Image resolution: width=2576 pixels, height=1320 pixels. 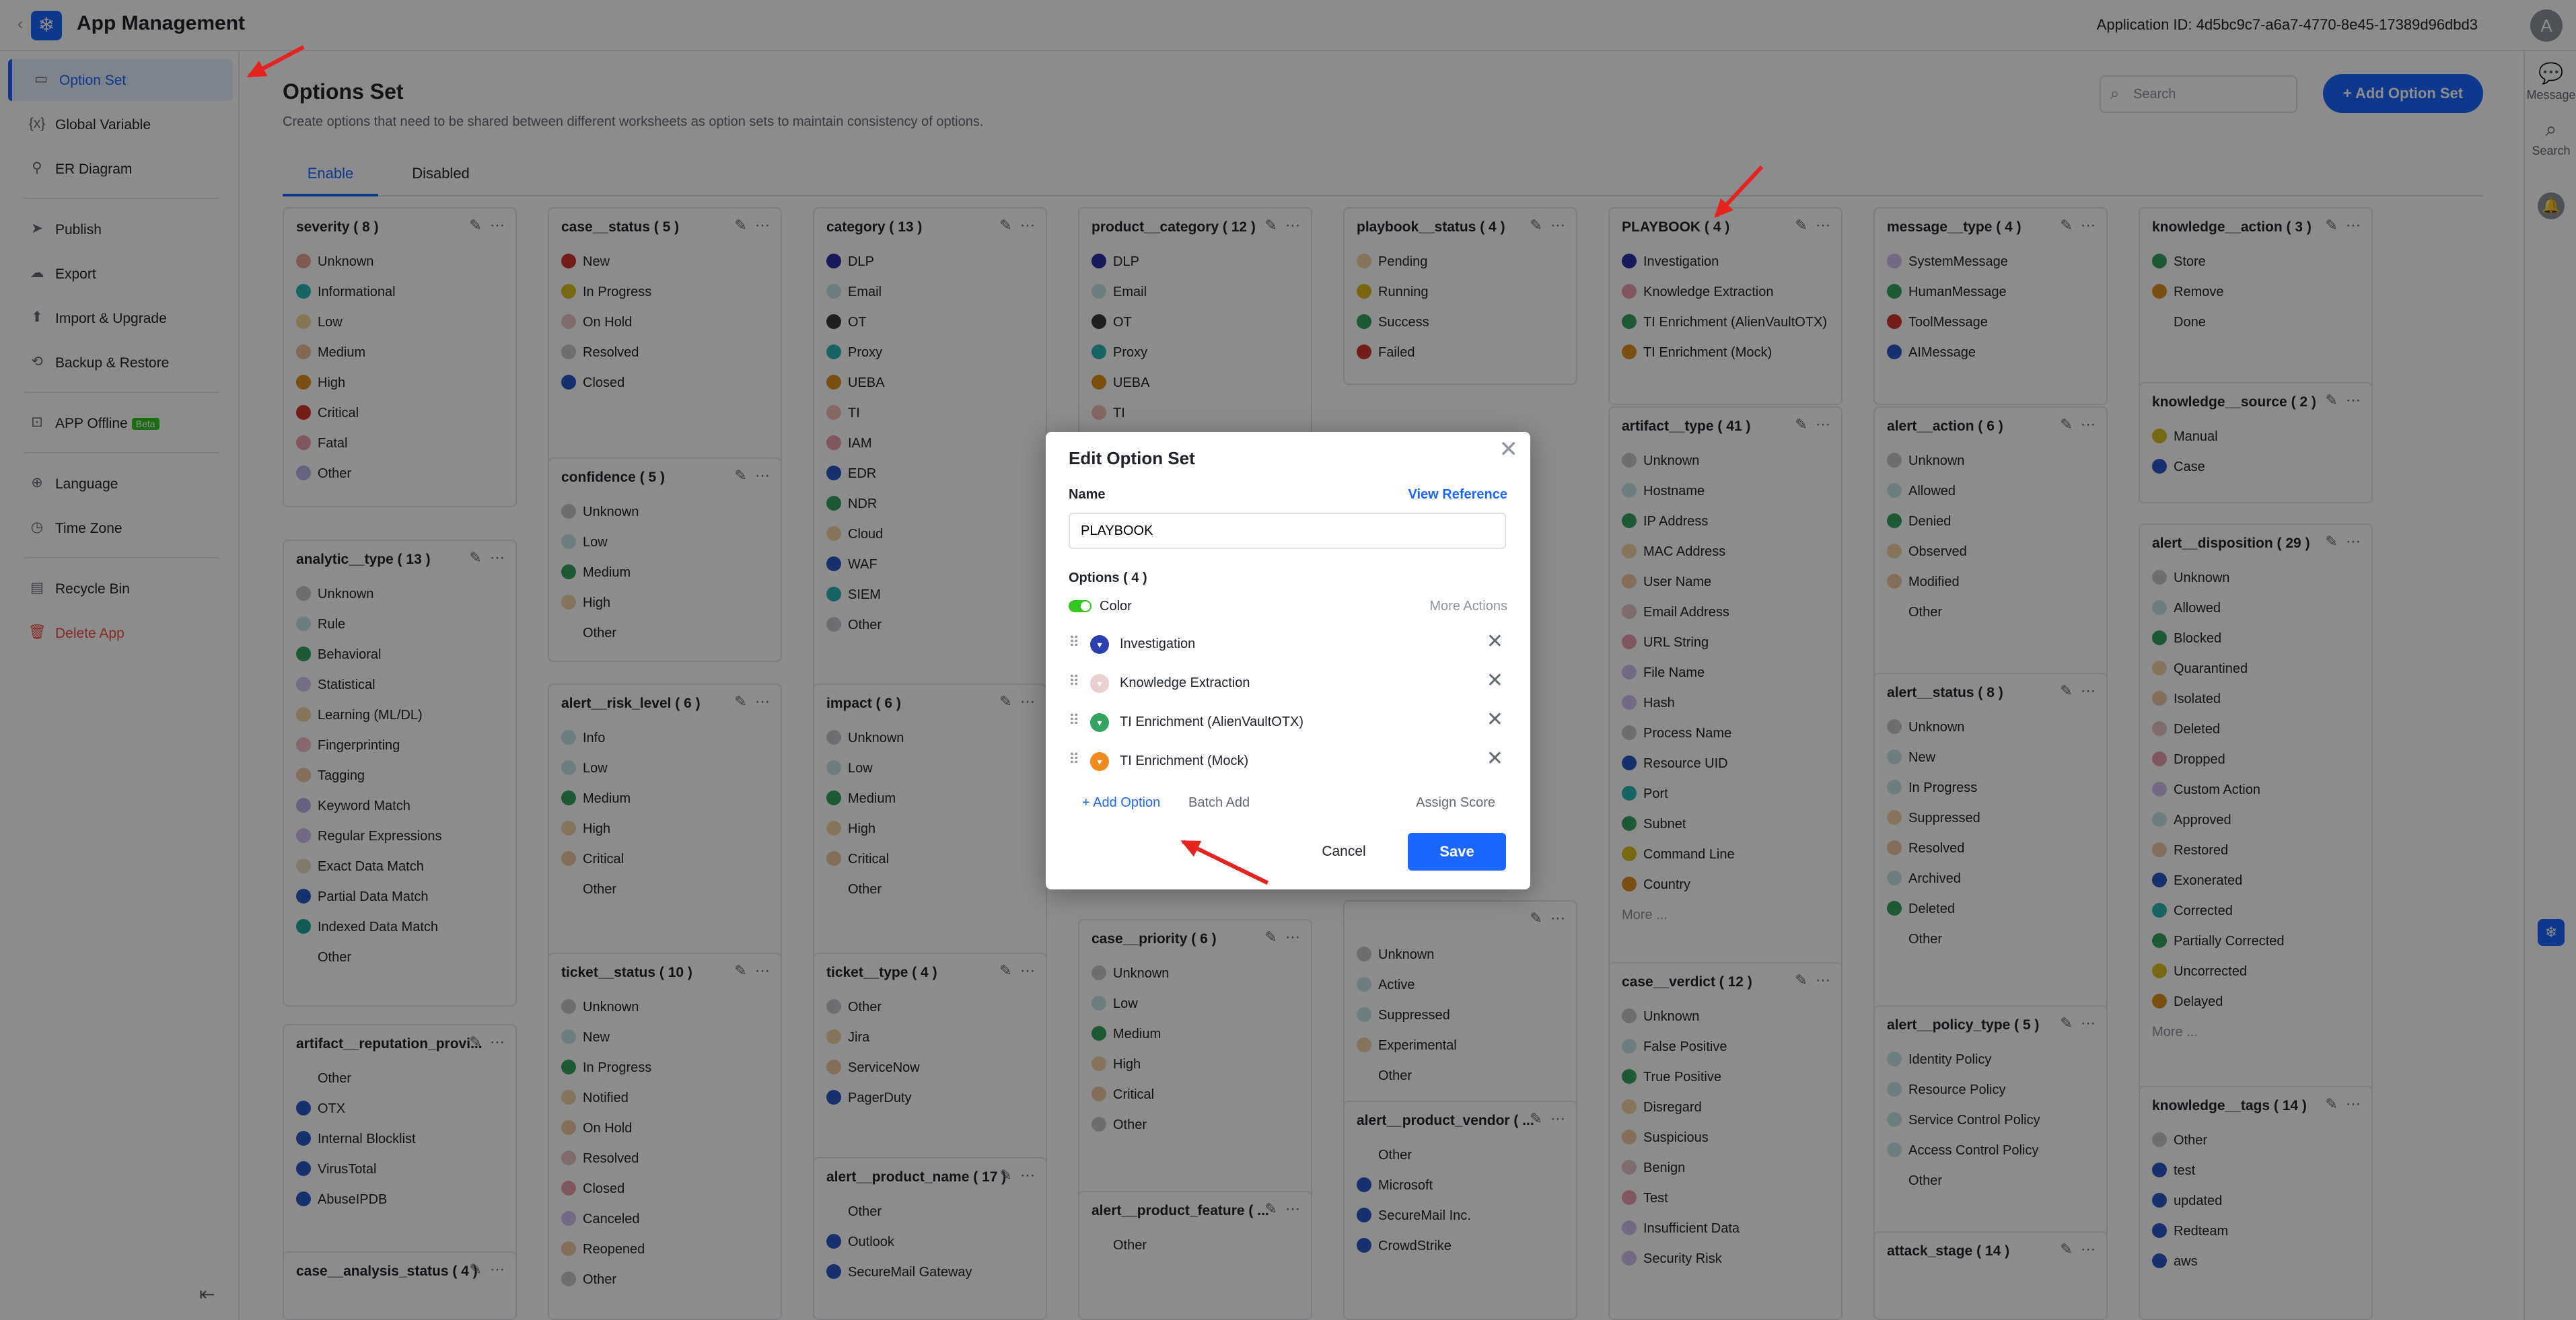 What do you see at coordinates (1287, 531) in the screenshot?
I see `name-field` at bounding box center [1287, 531].